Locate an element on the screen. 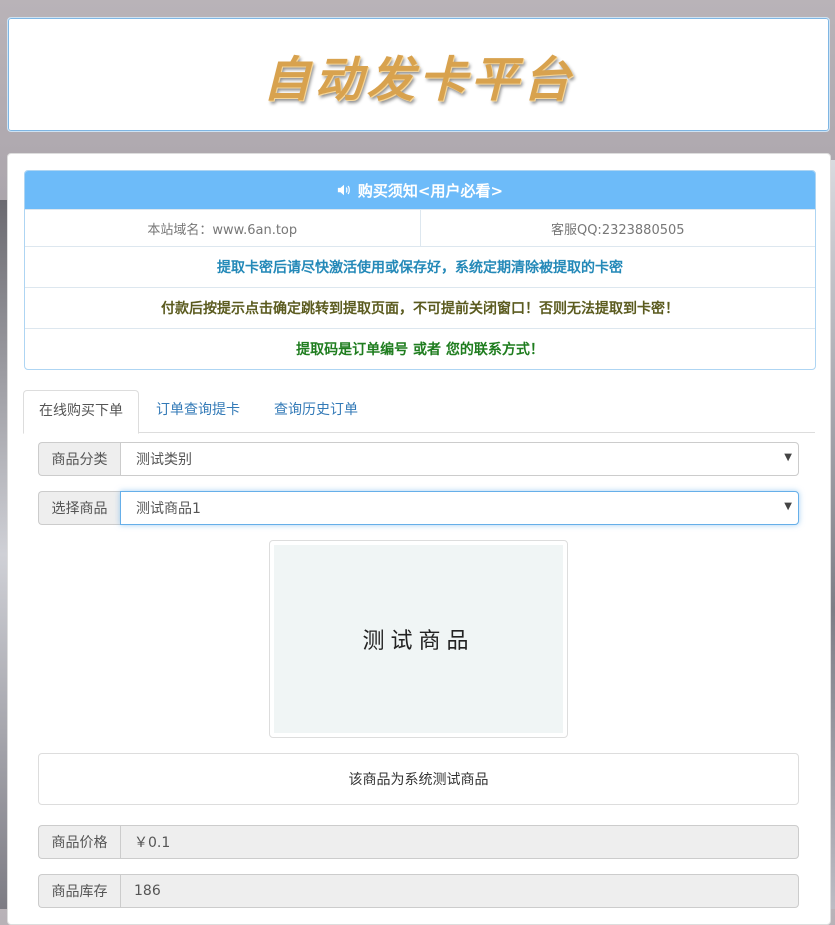  notice-header: 购买须知<用户必看> is located at coordinates (420, 190).